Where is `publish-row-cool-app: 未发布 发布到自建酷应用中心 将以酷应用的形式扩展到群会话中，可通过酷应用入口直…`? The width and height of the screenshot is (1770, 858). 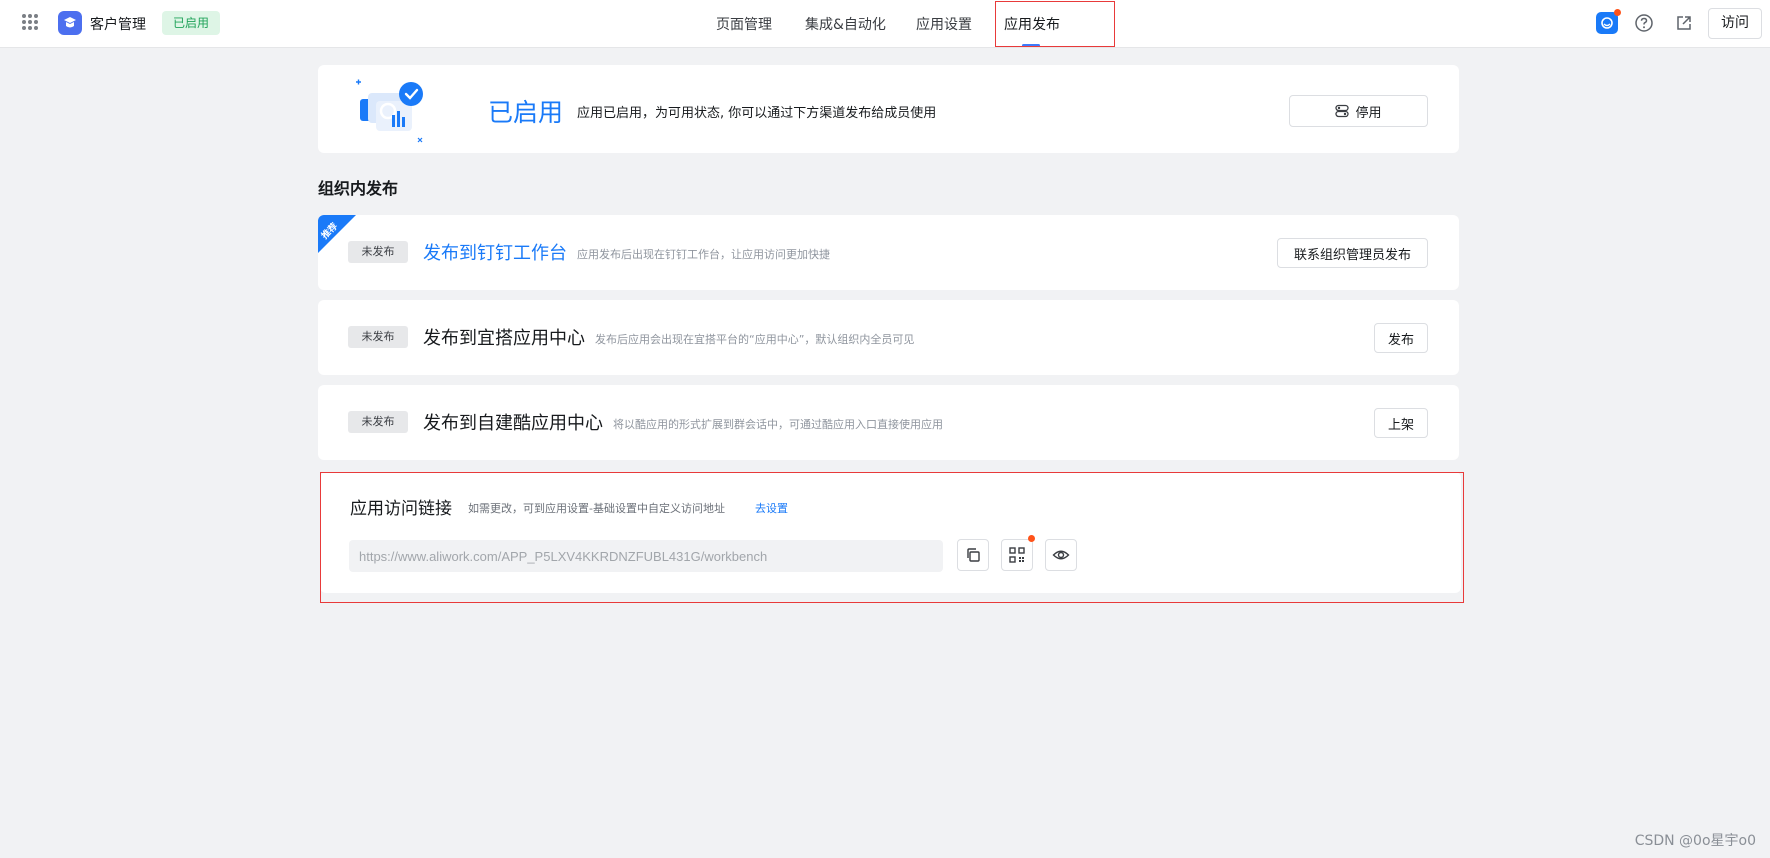 publish-row-cool-app: 未发布 发布到自建酷应用中心 将以酷应用的形式扩展到群会话中，可通过酷应用入口直… is located at coordinates (888, 422).